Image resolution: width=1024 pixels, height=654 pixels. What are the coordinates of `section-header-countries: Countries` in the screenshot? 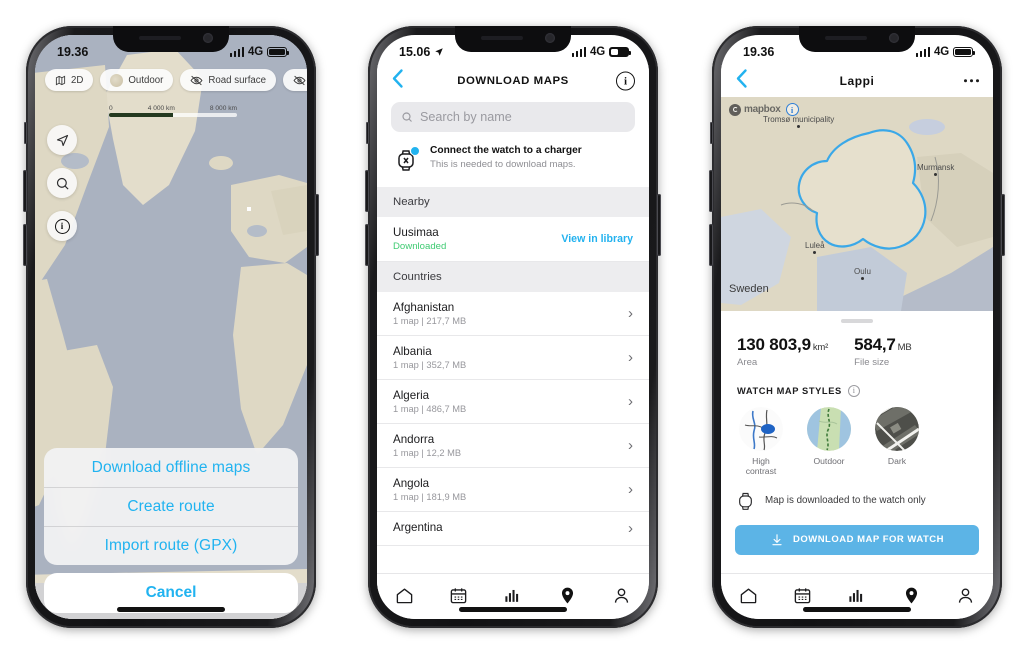 It's located at (513, 277).